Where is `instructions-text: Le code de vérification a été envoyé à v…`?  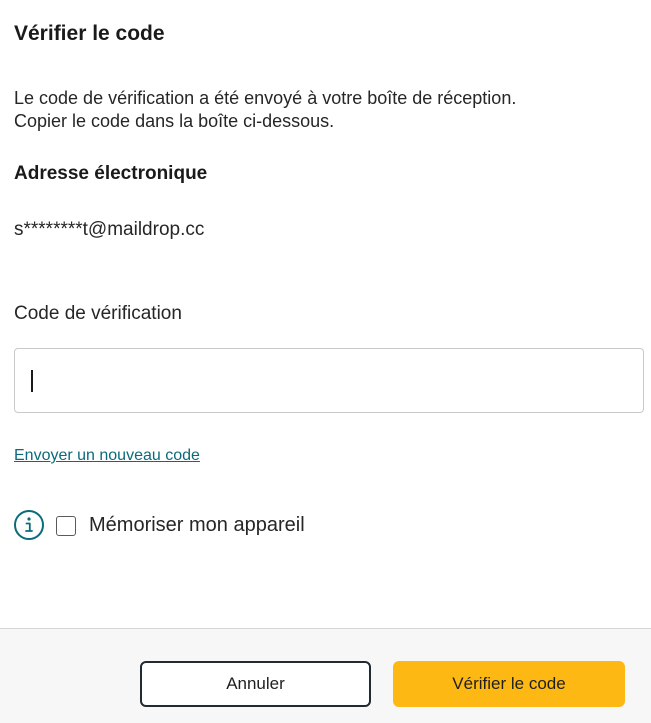 instructions-text: Le code de vérification a été envoyé à v… is located at coordinates (324, 110).